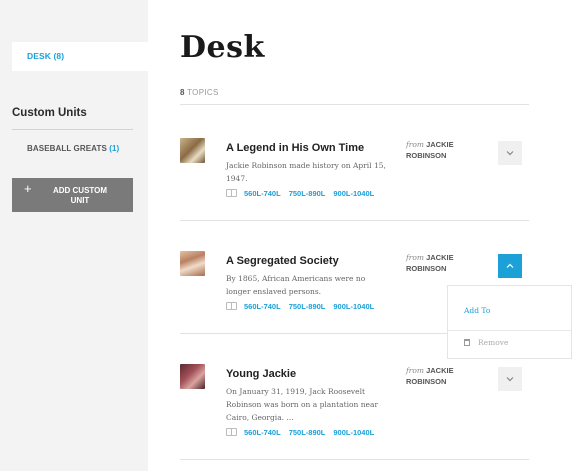 This screenshot has width=581, height=471. What do you see at coordinates (509, 322) in the screenshot?
I see `topic-actions-menu: Add To Remove` at bounding box center [509, 322].